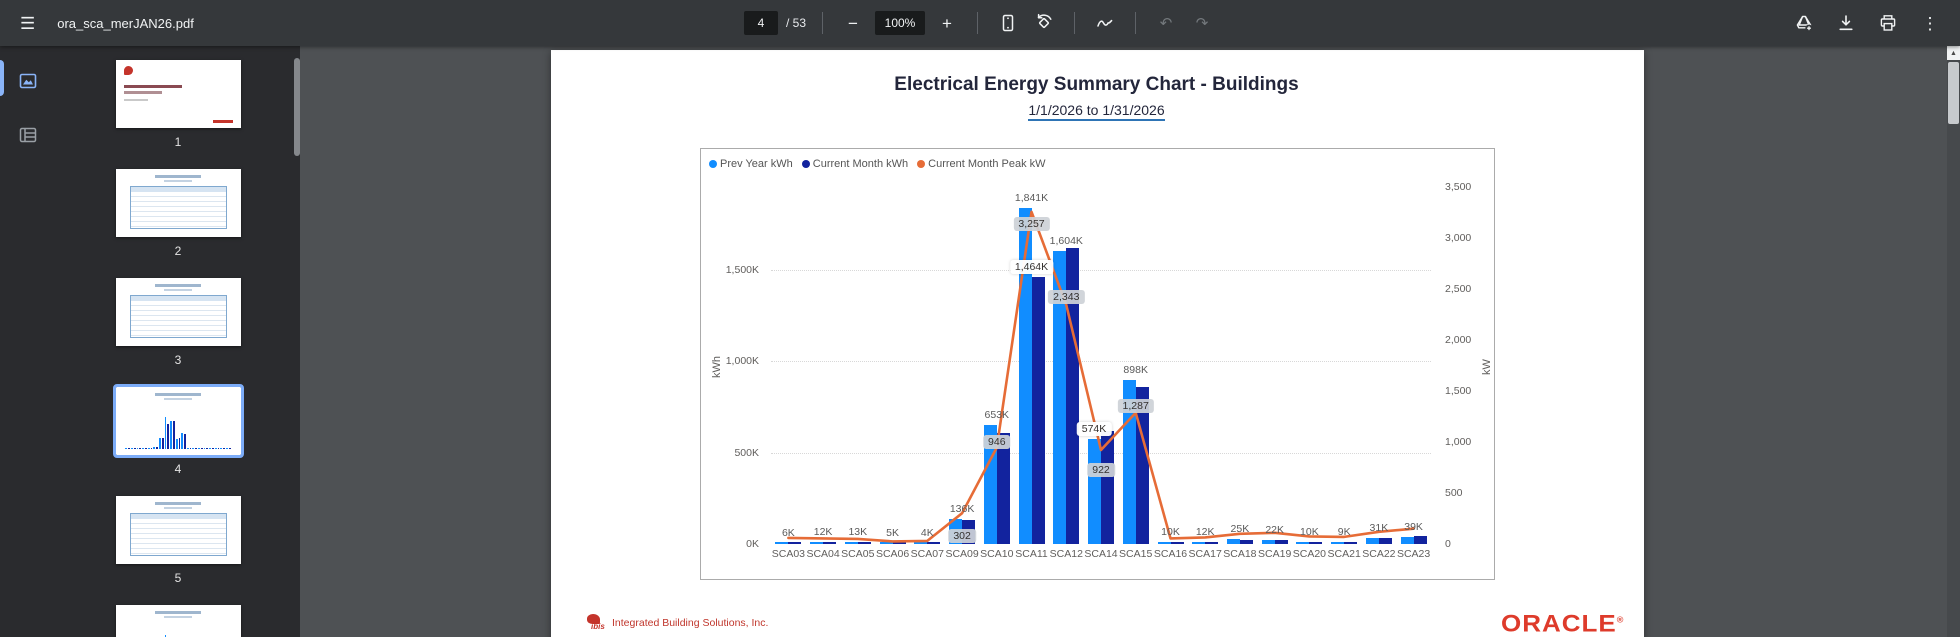  I want to click on save-to-drive-button, so click(1804, 23).